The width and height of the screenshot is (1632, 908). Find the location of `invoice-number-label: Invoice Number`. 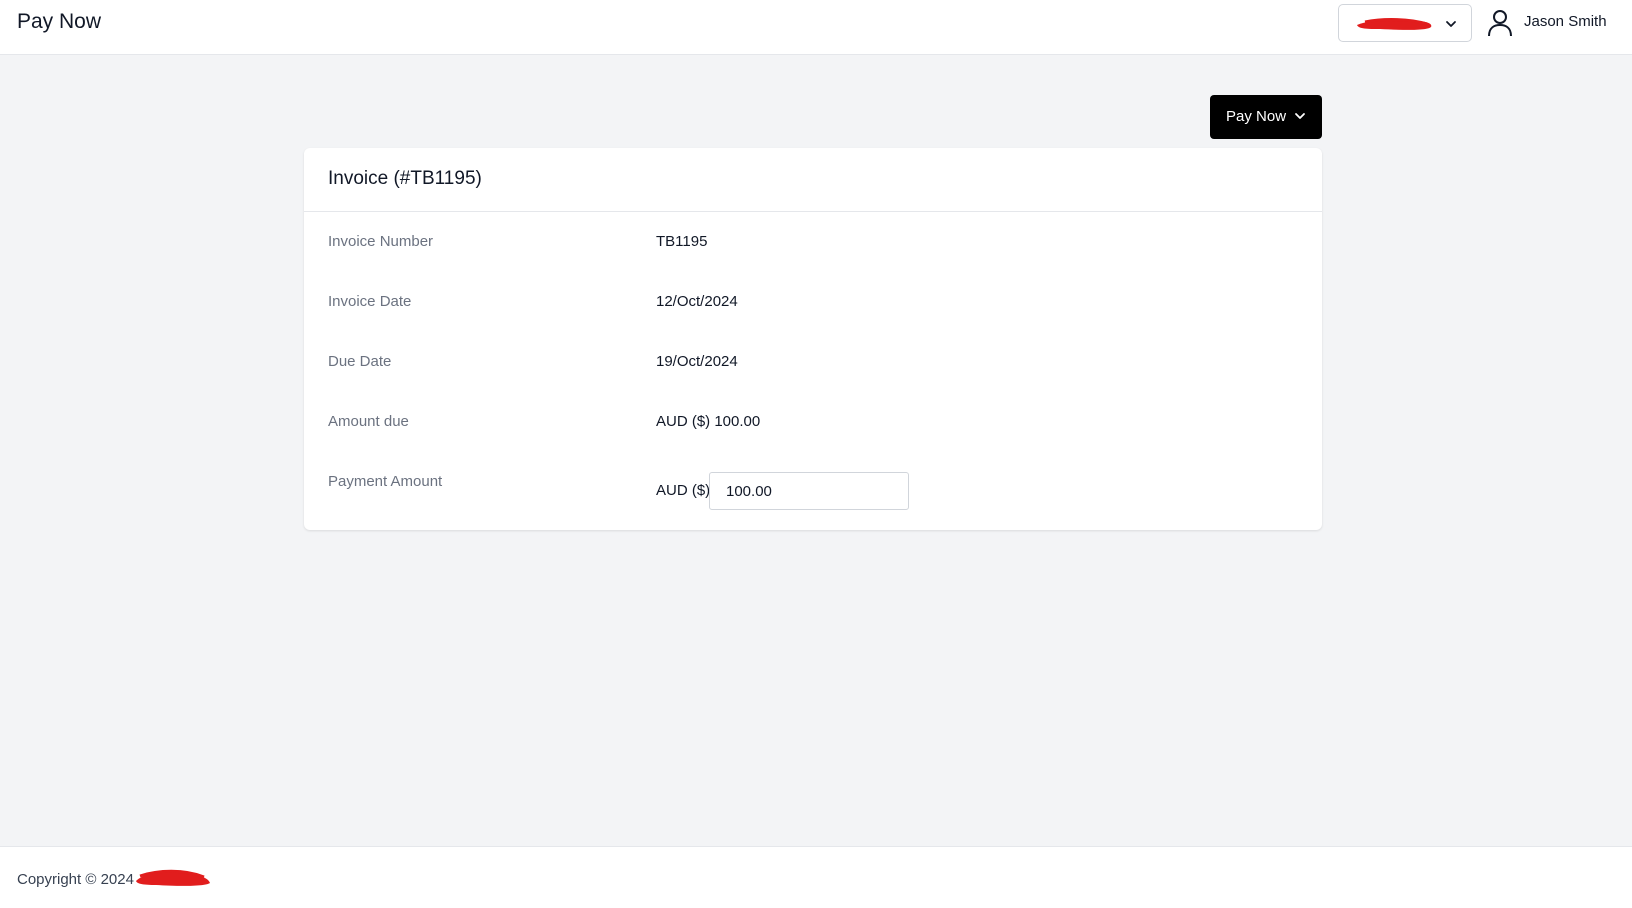

invoice-number-label: Invoice Number is located at coordinates (381, 241).